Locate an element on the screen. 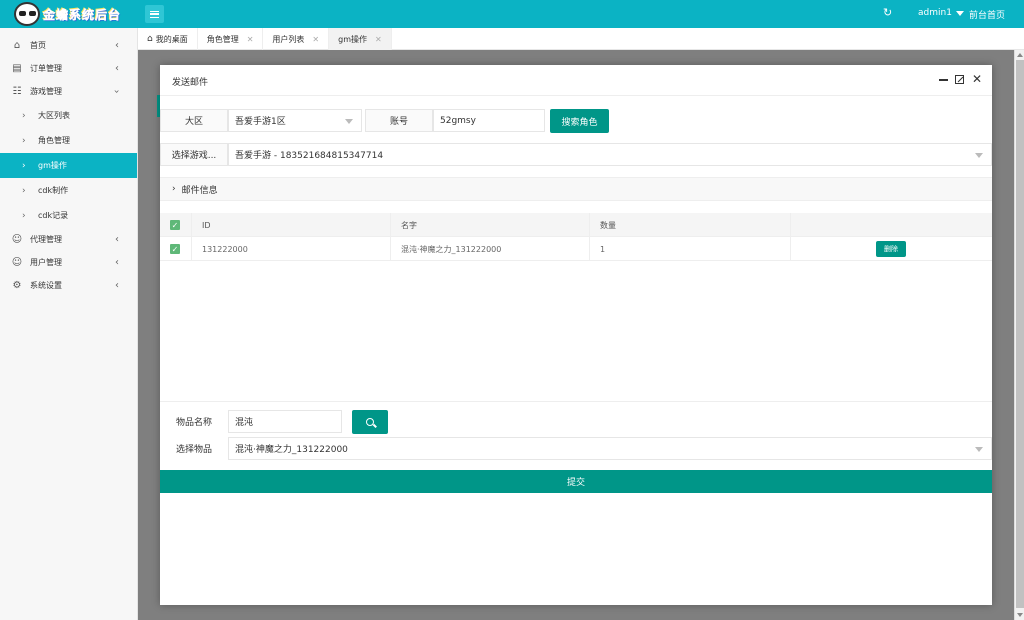 Image resolution: width=1024 pixels, height=620 pixels. sidebar-item-orders: ▤ 订单管理 ‹ is located at coordinates (68, 68).